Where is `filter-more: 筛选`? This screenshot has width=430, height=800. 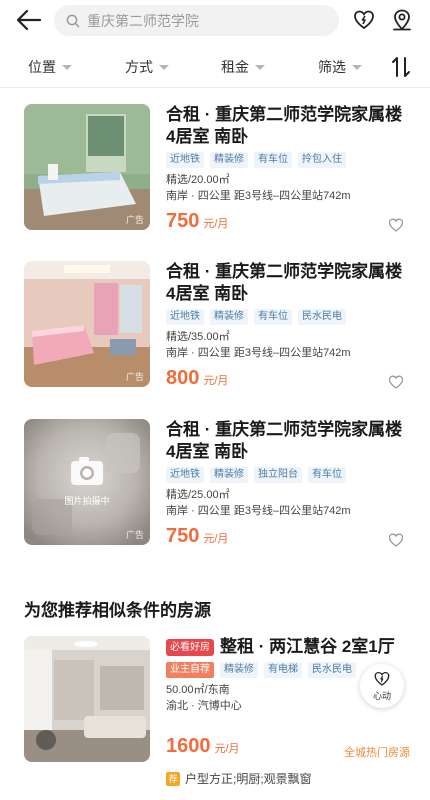 filter-more: 筛选 is located at coordinates (340, 67).